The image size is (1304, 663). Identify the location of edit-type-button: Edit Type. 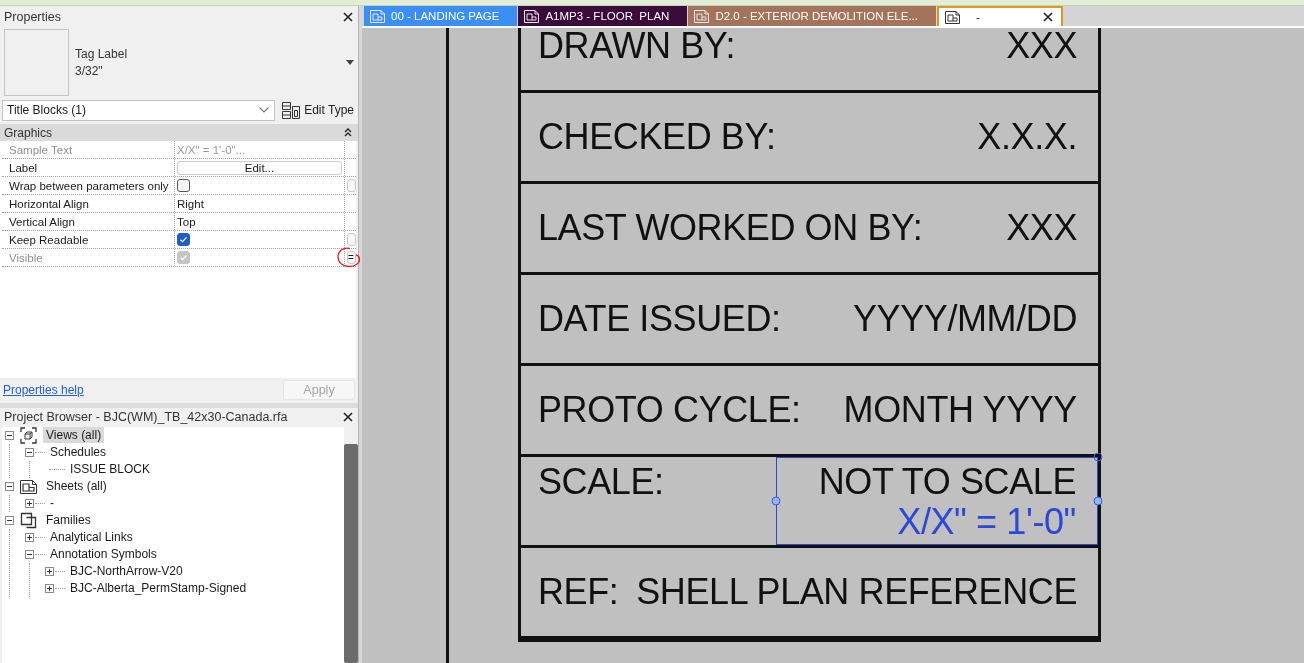
(318, 110).